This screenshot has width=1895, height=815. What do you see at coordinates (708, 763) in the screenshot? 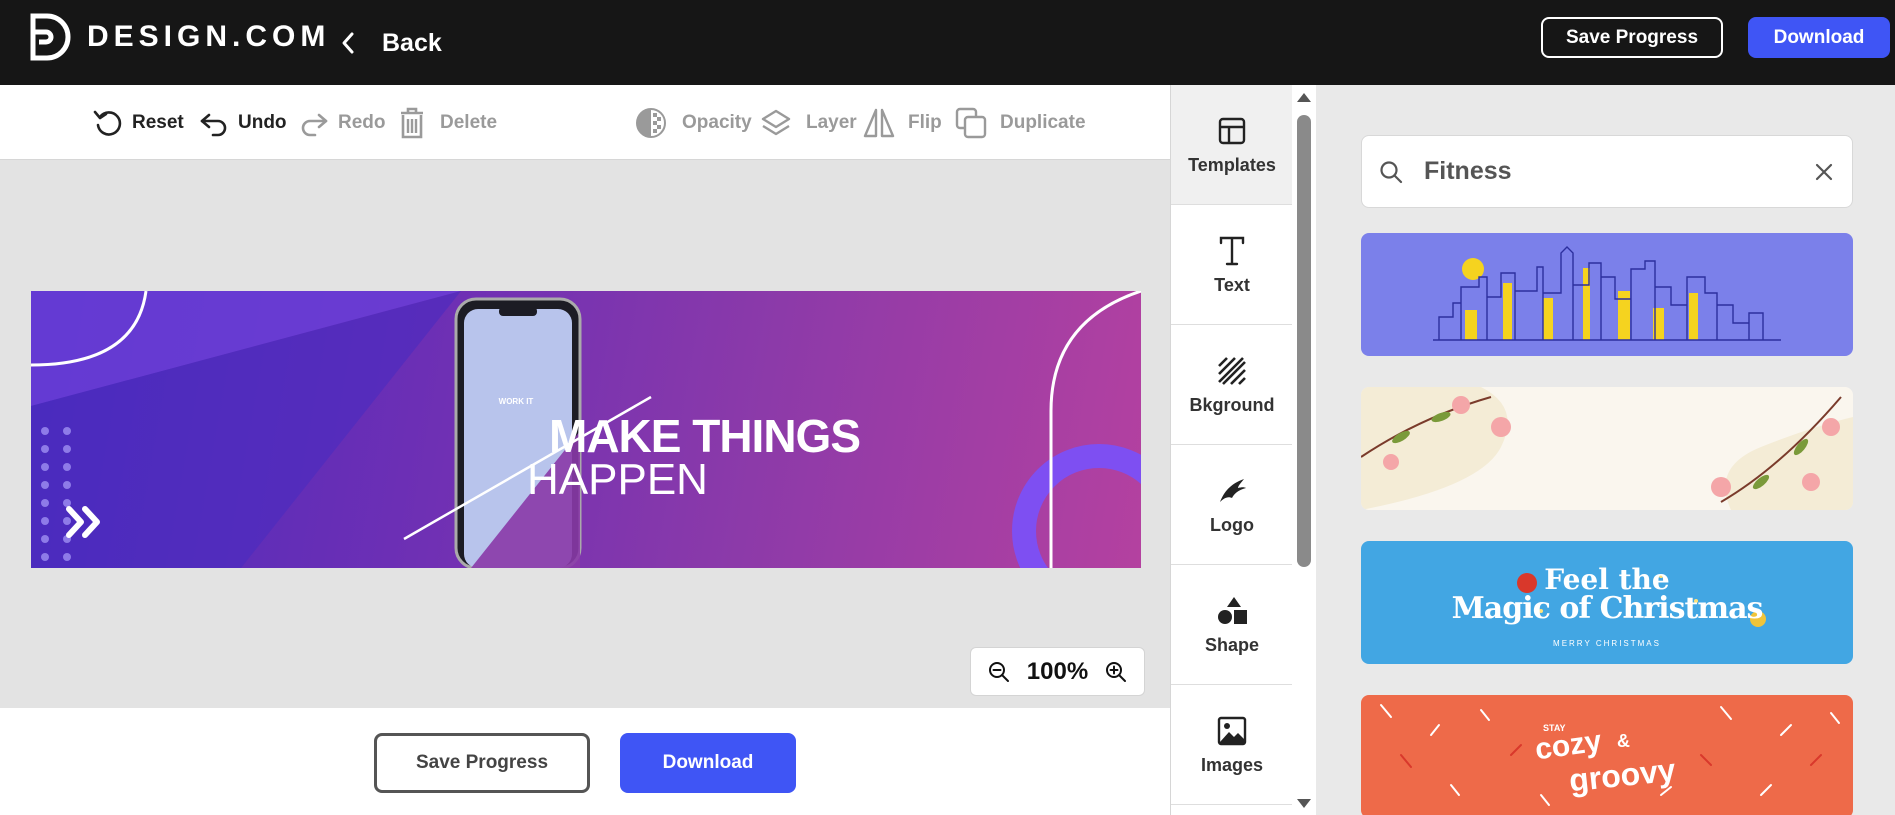
I see `download-button: Download` at bounding box center [708, 763].